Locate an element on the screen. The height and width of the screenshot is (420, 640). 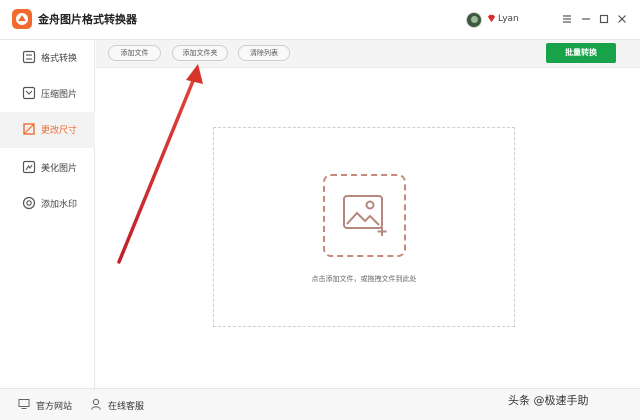
app-title: 金舟图片格式转换器 is located at coordinates (87, 19).